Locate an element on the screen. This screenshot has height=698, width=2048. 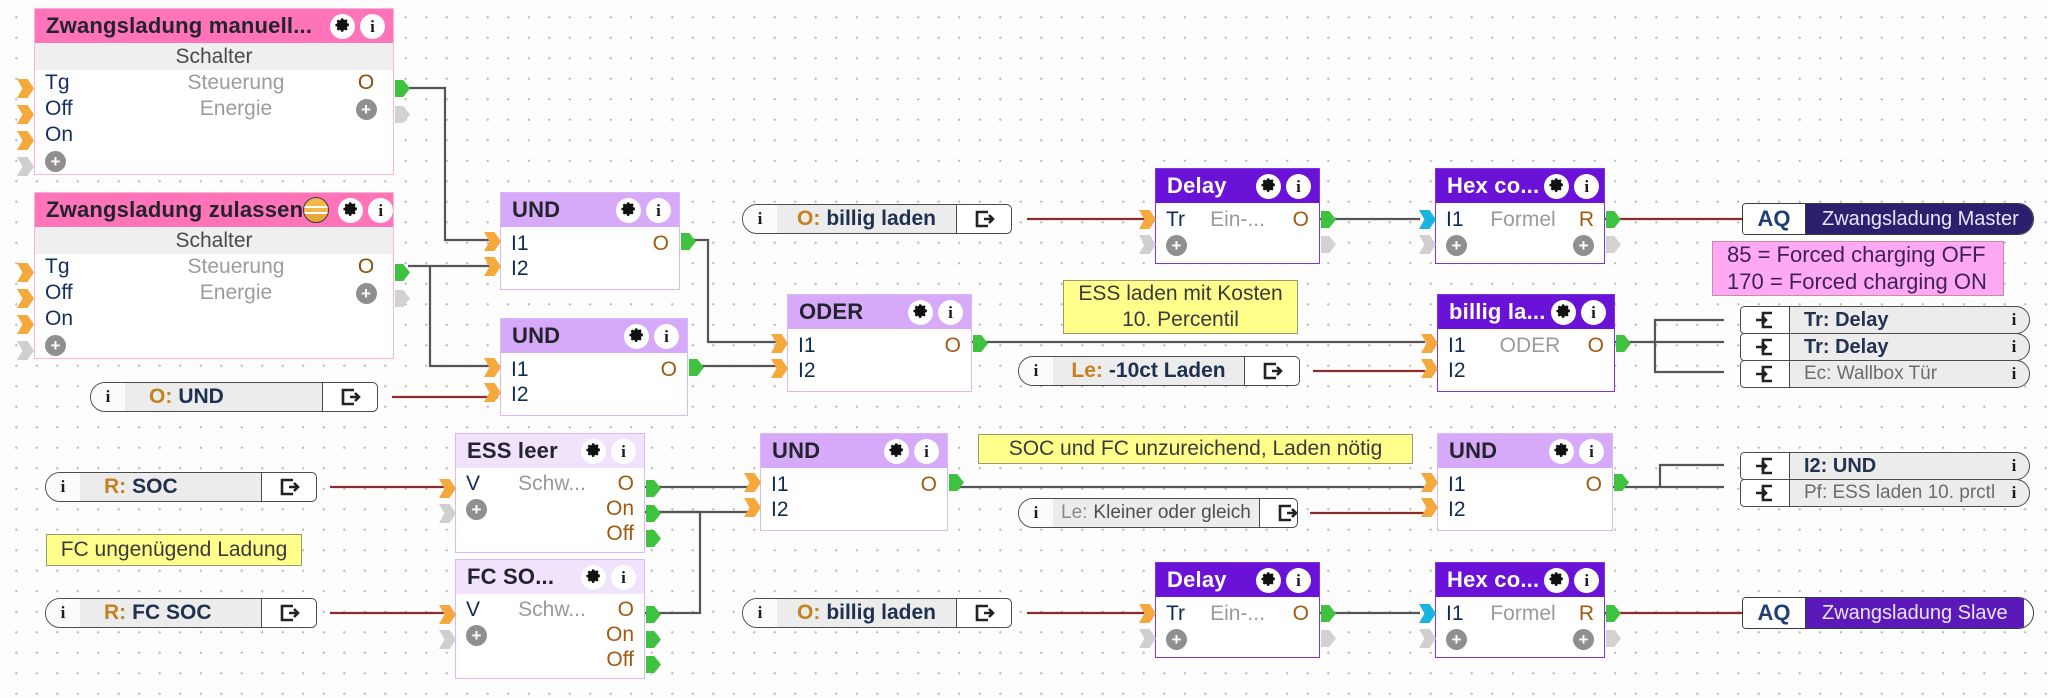
pill-o-und: i O: UND is located at coordinates (234, 397).